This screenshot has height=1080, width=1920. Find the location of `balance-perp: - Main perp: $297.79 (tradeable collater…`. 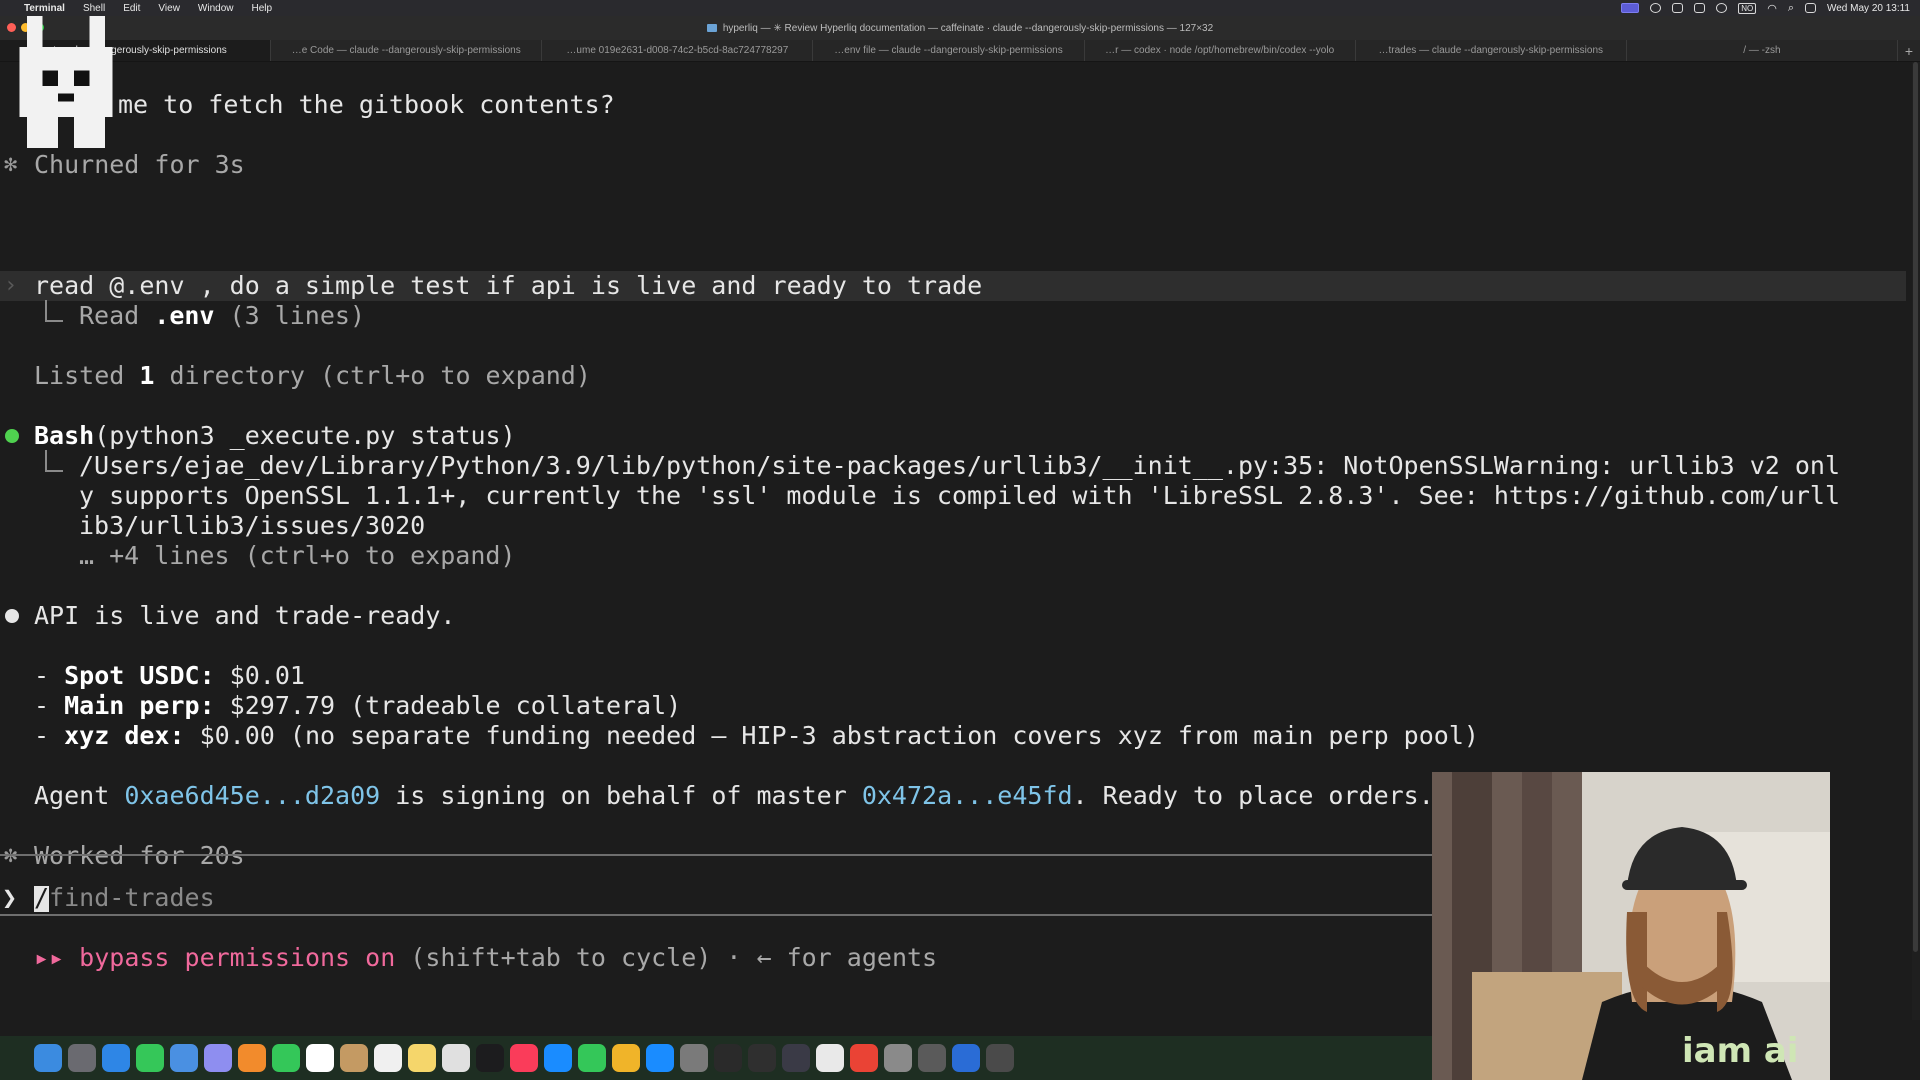

balance-perp: - Main perp: $297.79 (tradeable collater… is located at coordinates (358, 705).